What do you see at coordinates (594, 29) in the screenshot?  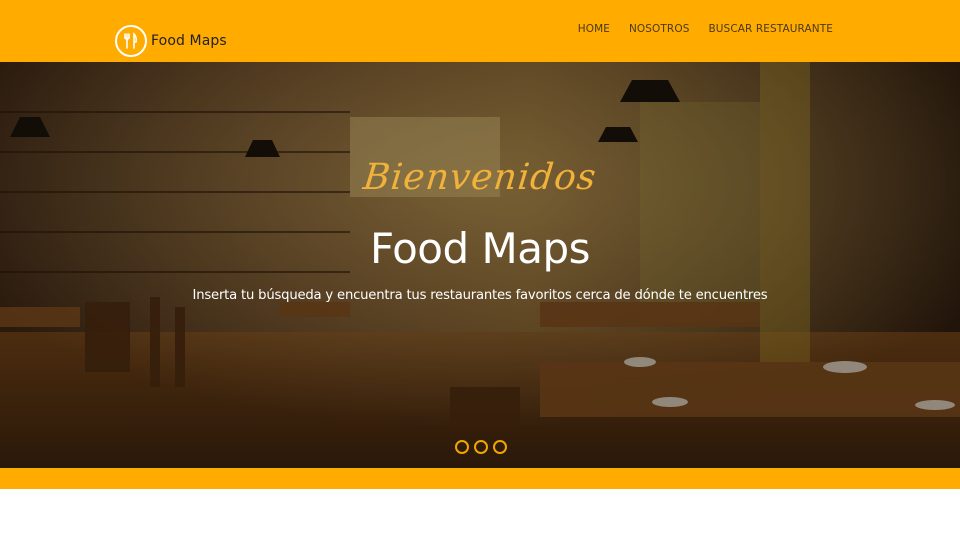 I see `nav-home: HOME` at bounding box center [594, 29].